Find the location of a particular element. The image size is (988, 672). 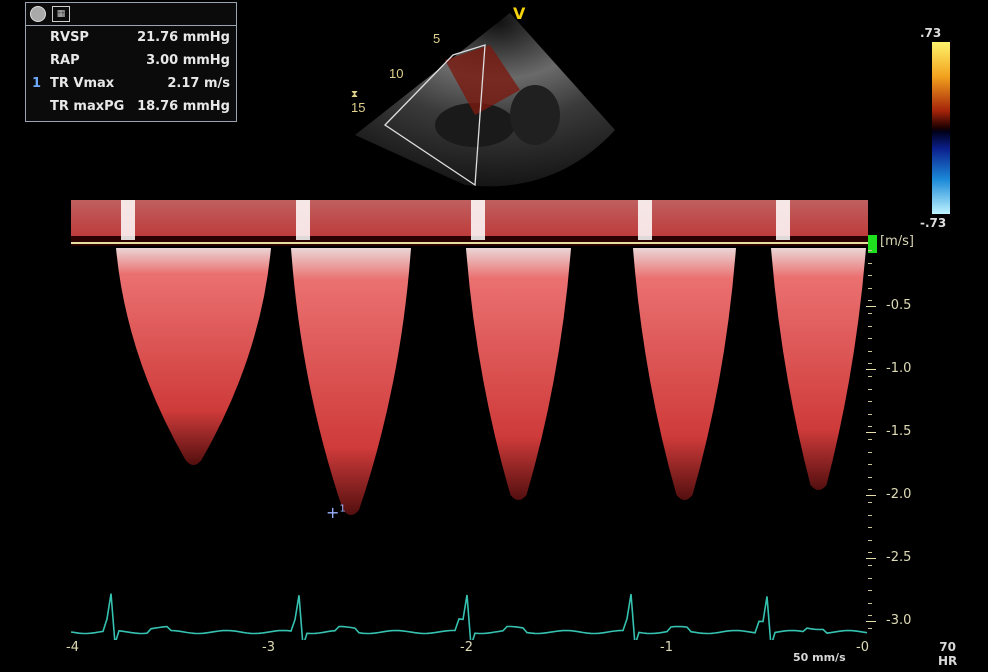

velocity-tick-label: -1.0 is located at coordinates (899, 368).